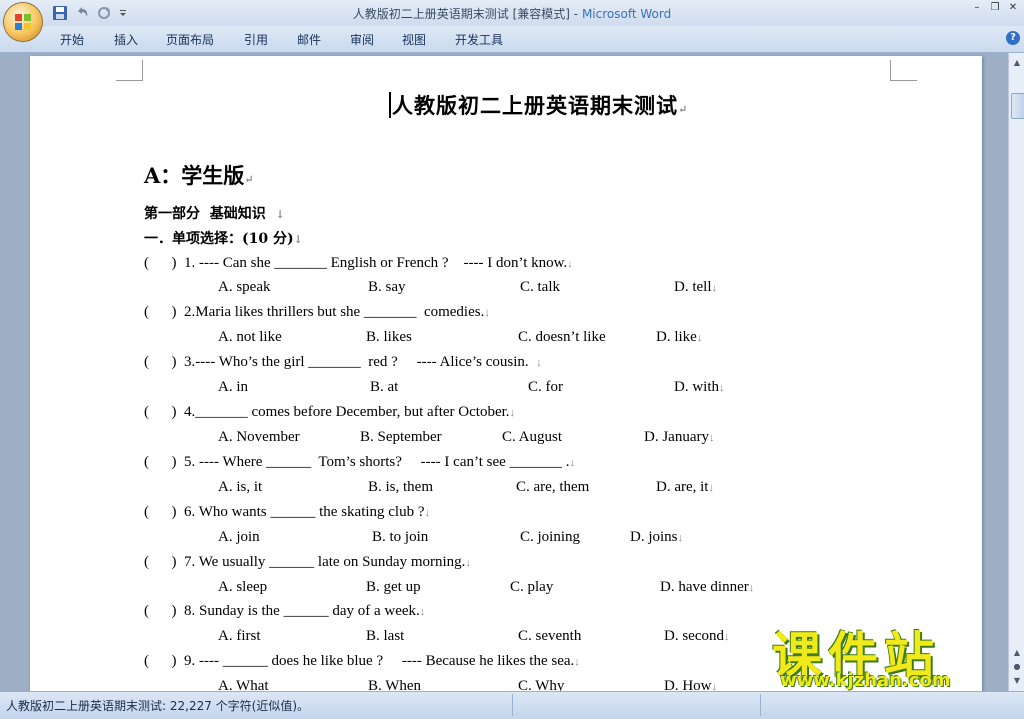  What do you see at coordinates (694, 636) in the screenshot?
I see `option-d-text: D. second` at bounding box center [694, 636].